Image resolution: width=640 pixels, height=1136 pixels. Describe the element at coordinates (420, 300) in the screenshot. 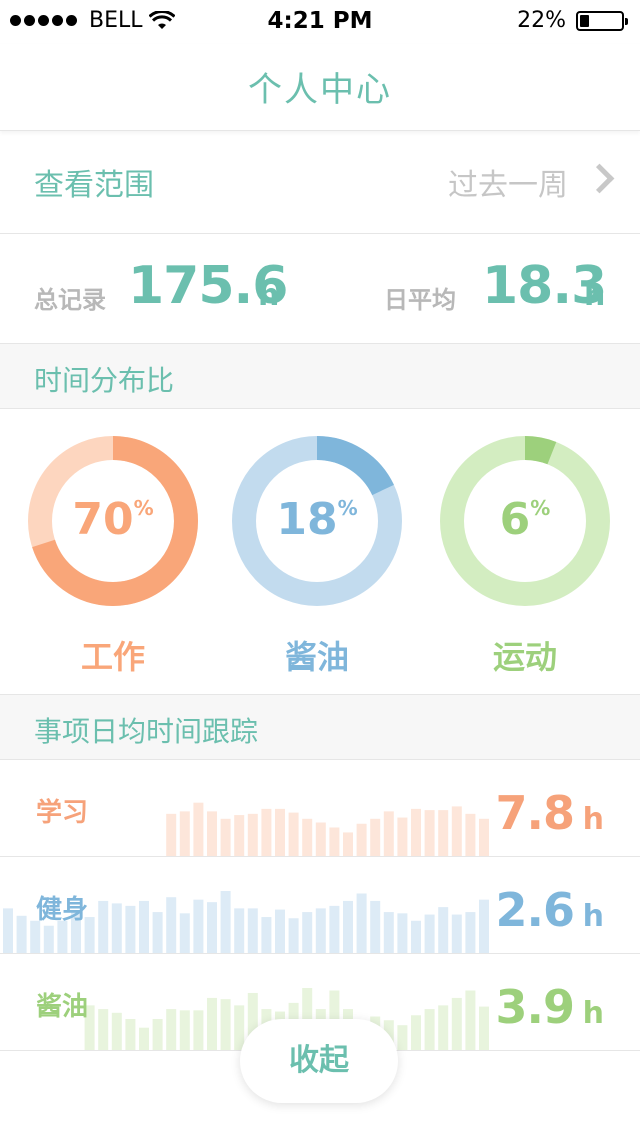

I see `daily-average-label: 日平均` at that location.